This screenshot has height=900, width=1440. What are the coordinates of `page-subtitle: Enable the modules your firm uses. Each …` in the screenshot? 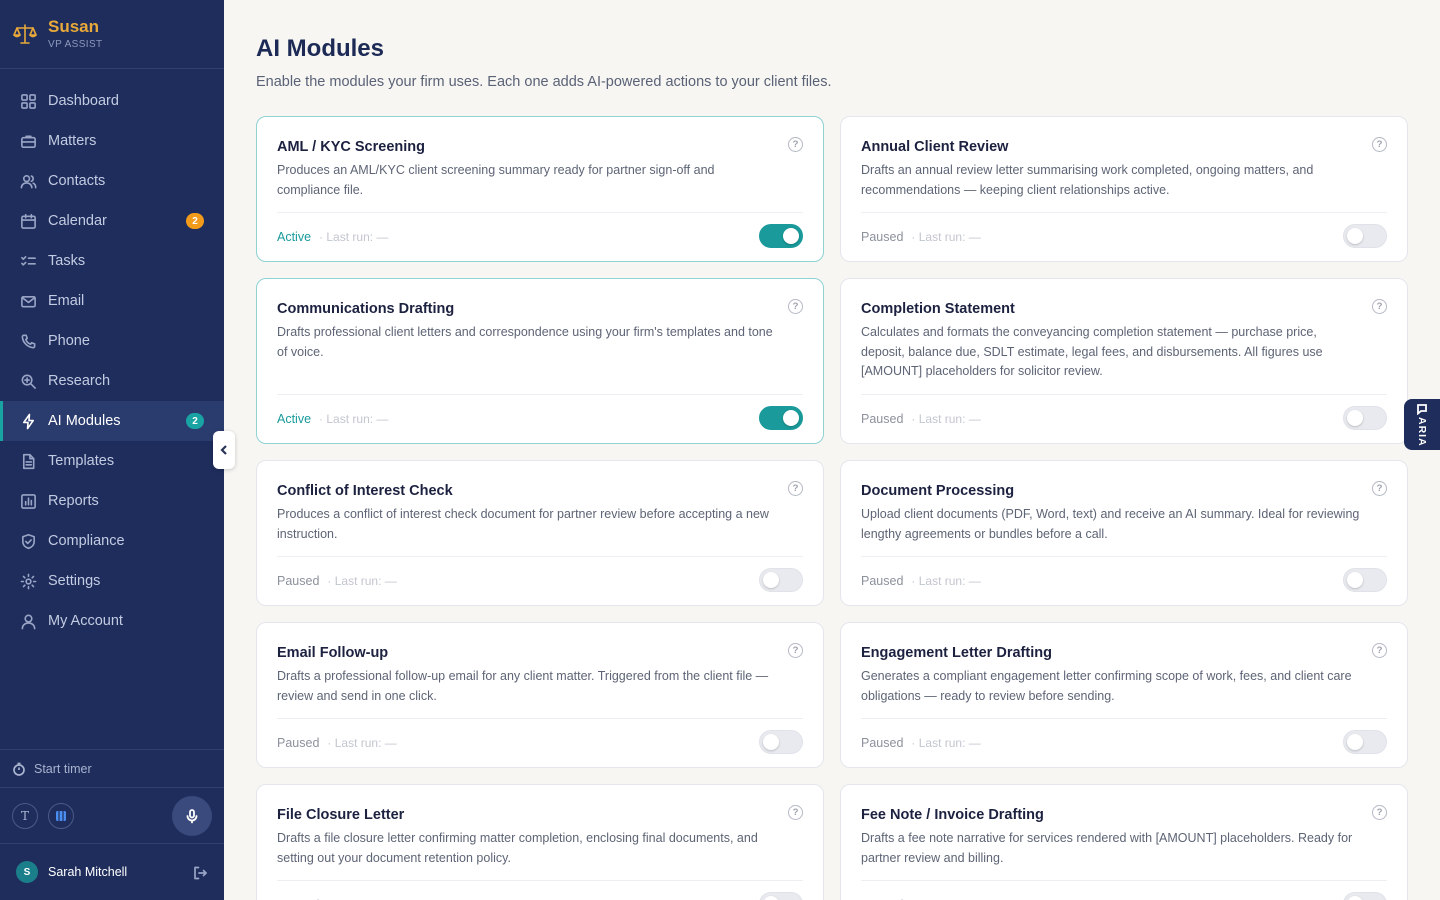 It's located at (544, 82).